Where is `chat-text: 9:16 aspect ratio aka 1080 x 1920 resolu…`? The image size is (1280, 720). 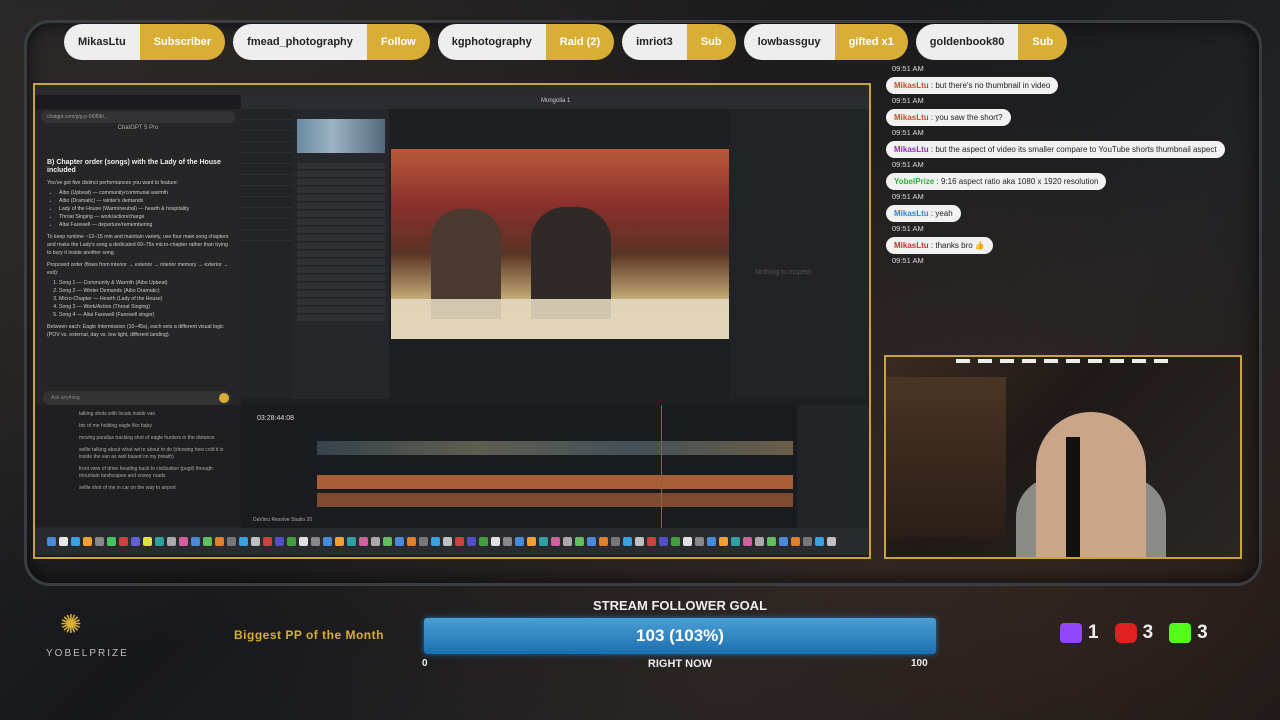 chat-text: 9:16 aspect ratio aka 1080 x 1920 resolu… is located at coordinates (1019, 181).